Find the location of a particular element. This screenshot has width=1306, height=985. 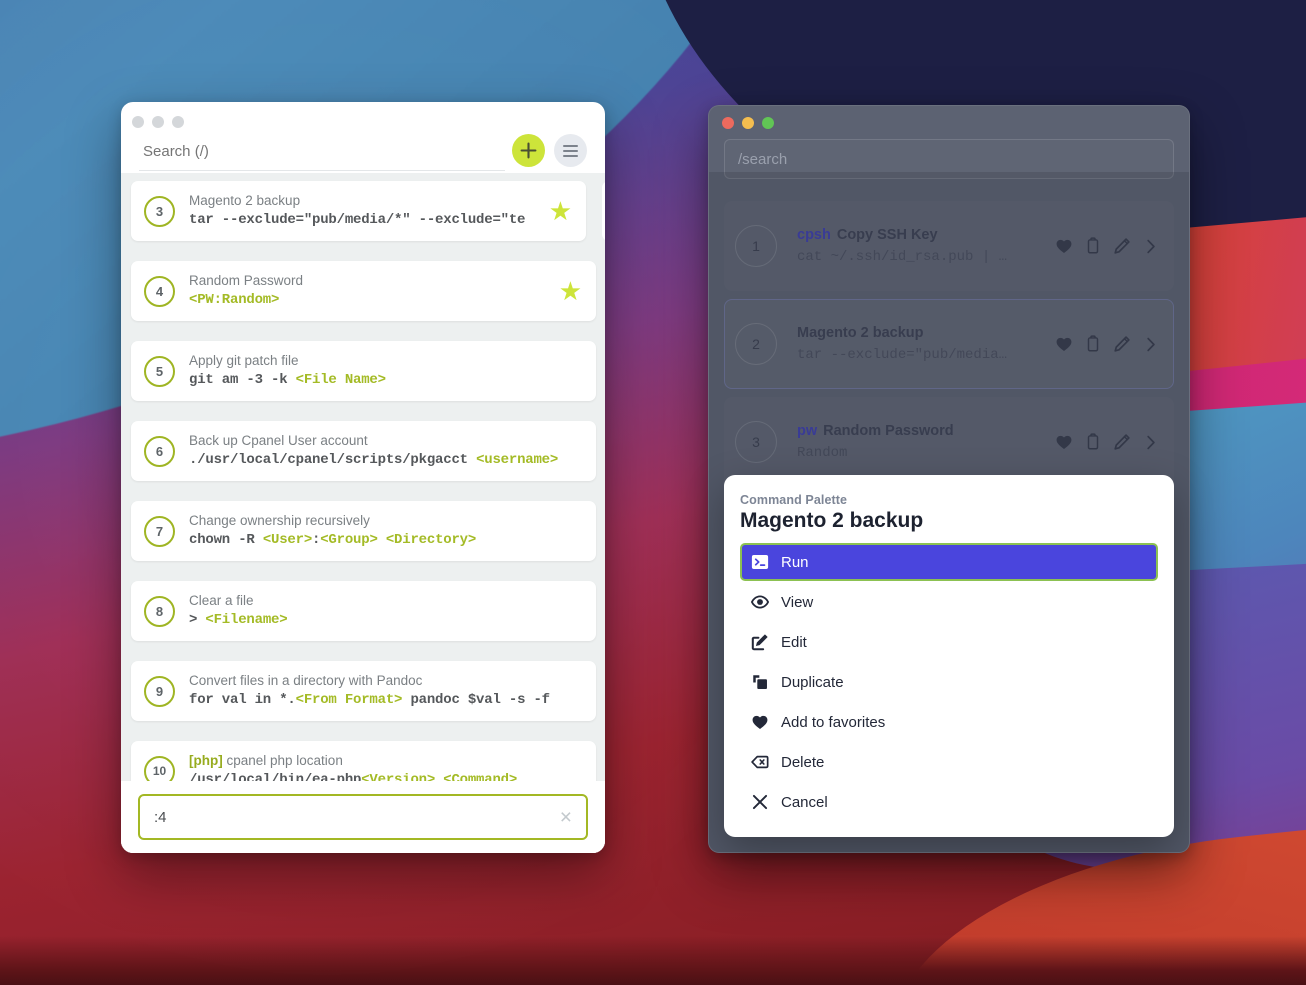

command-palette-item-label: View is located at coordinates (797, 602).